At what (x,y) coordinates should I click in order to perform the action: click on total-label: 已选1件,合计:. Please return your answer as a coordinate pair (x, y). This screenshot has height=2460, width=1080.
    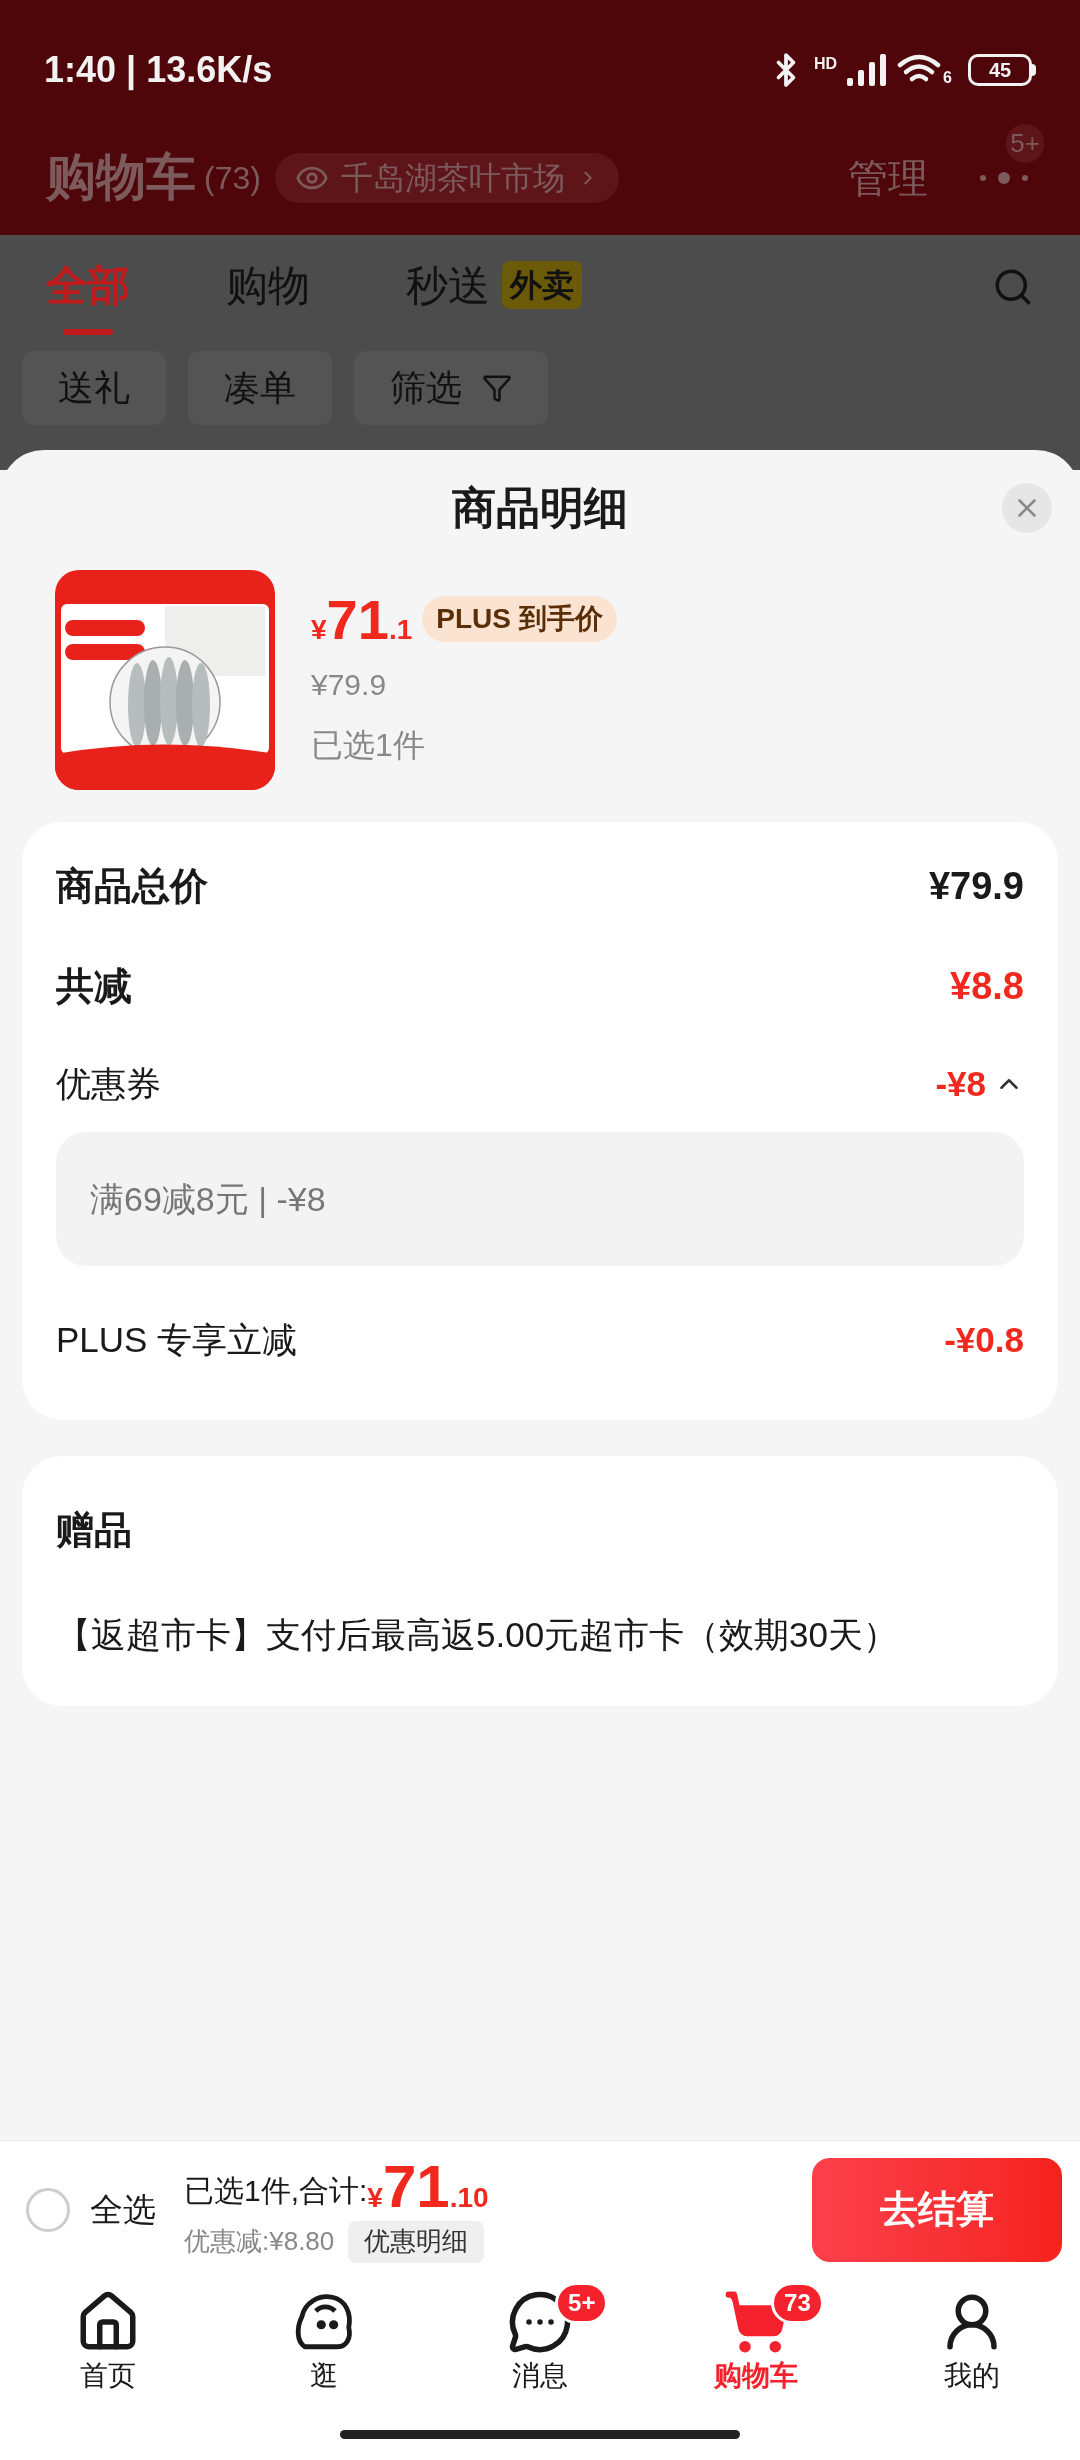
    Looking at the image, I should click on (276, 2190).